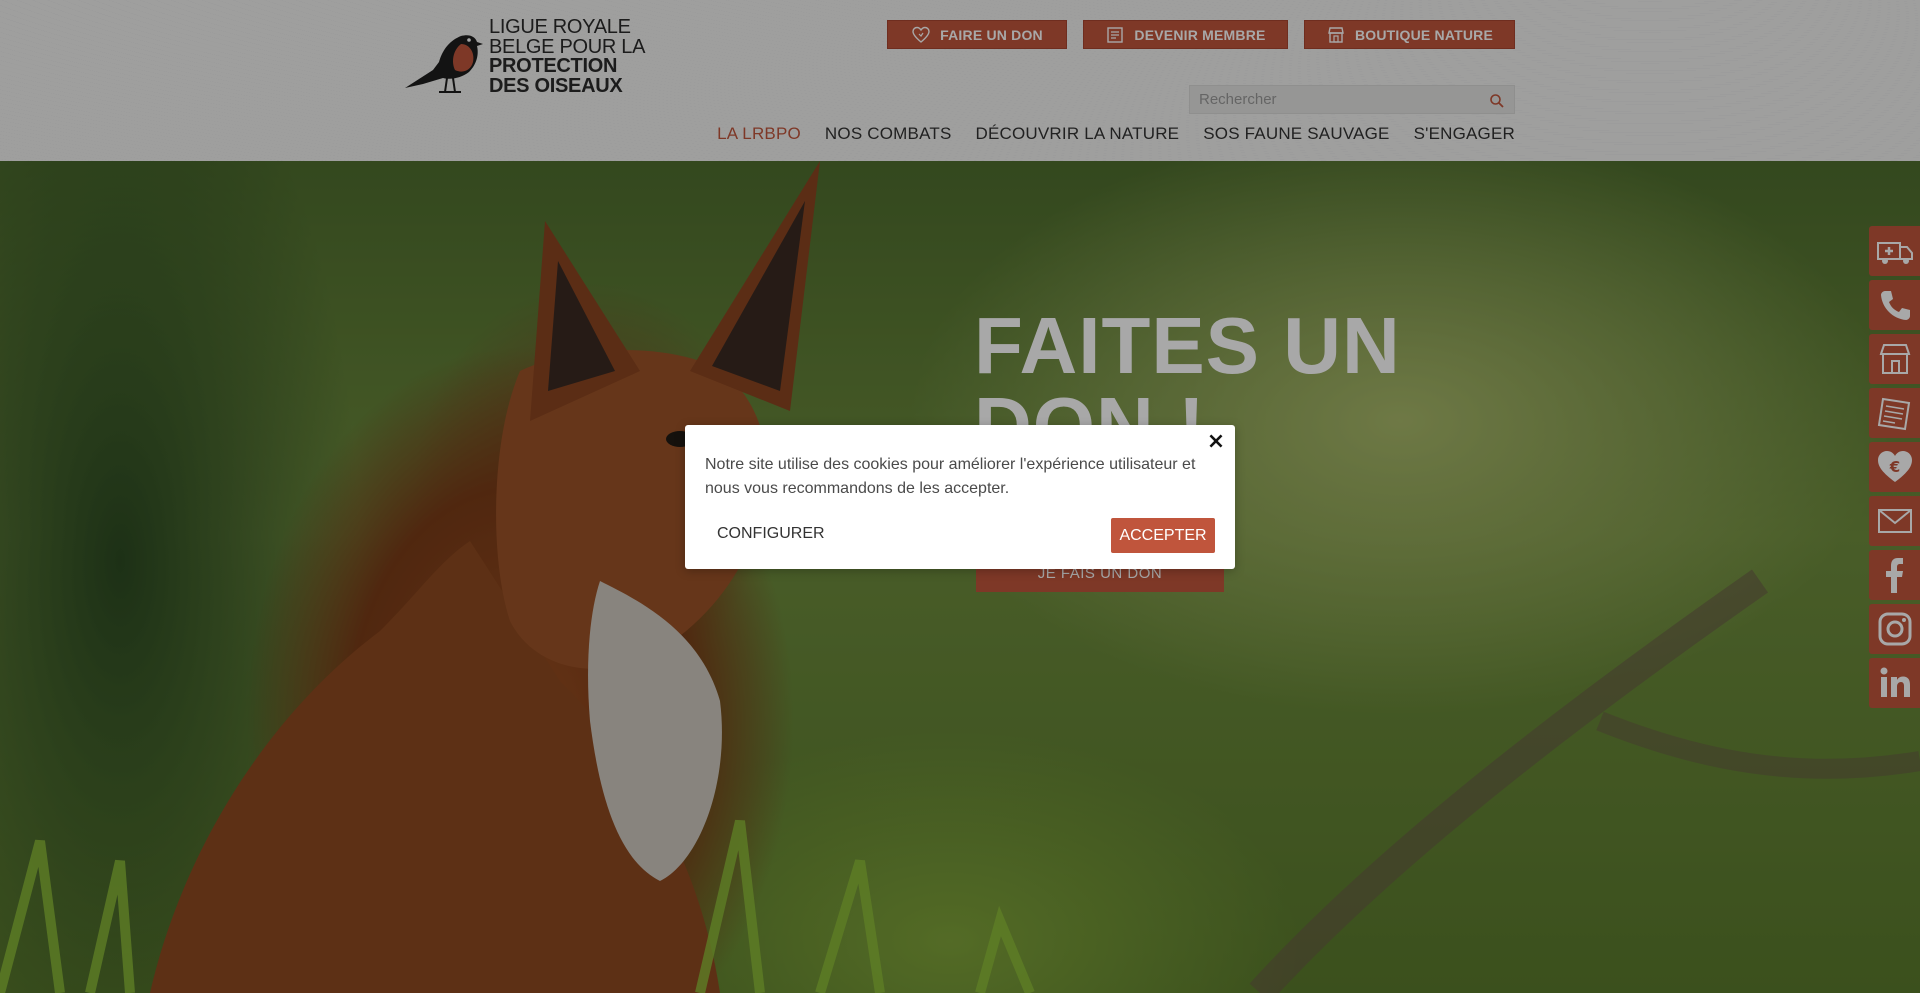 Image resolution: width=1920 pixels, height=993 pixels. What do you see at coordinates (771, 534) in the screenshot?
I see `configure-cookies-button: CONFIGURER` at bounding box center [771, 534].